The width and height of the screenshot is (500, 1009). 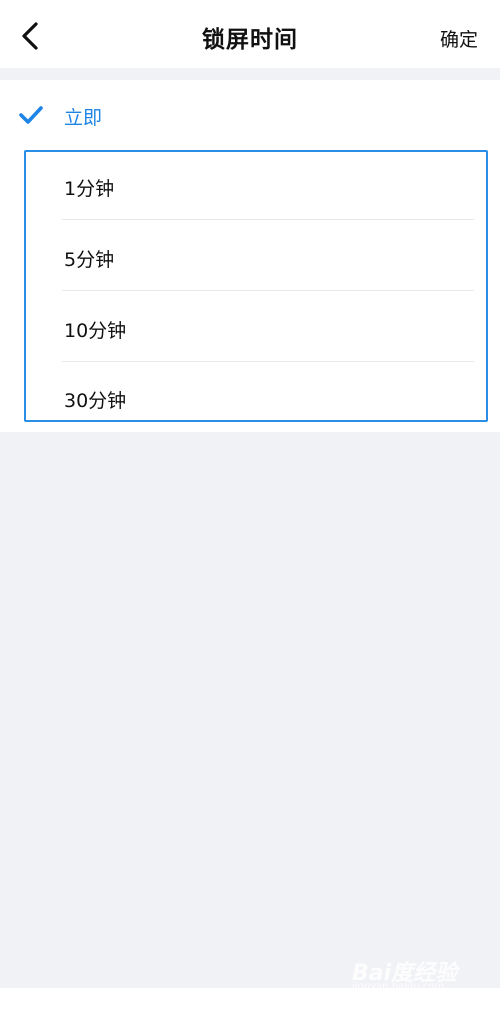 What do you see at coordinates (250, 998) in the screenshot?
I see `footer-bar` at bounding box center [250, 998].